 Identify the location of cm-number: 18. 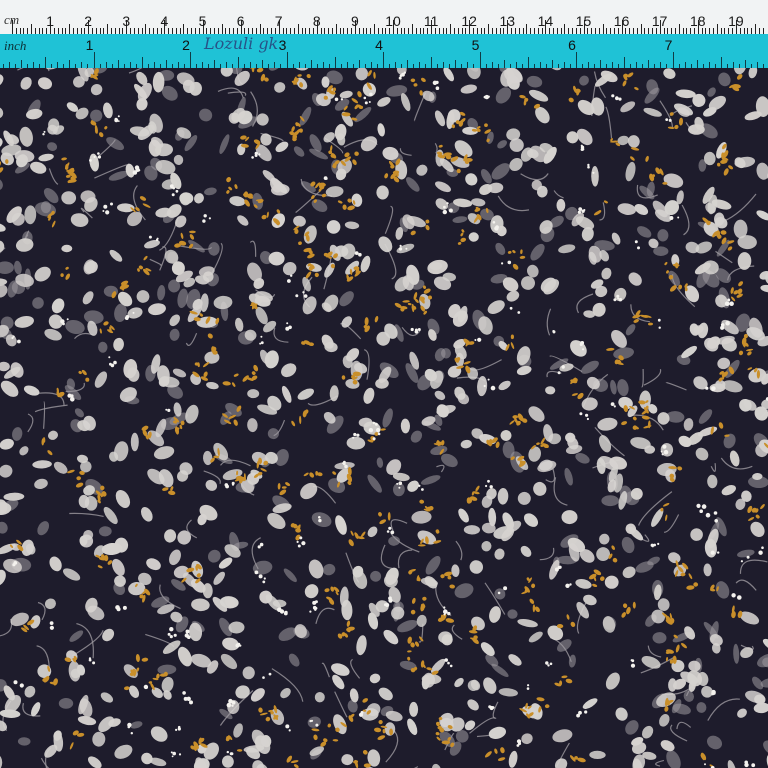
(698, 21).